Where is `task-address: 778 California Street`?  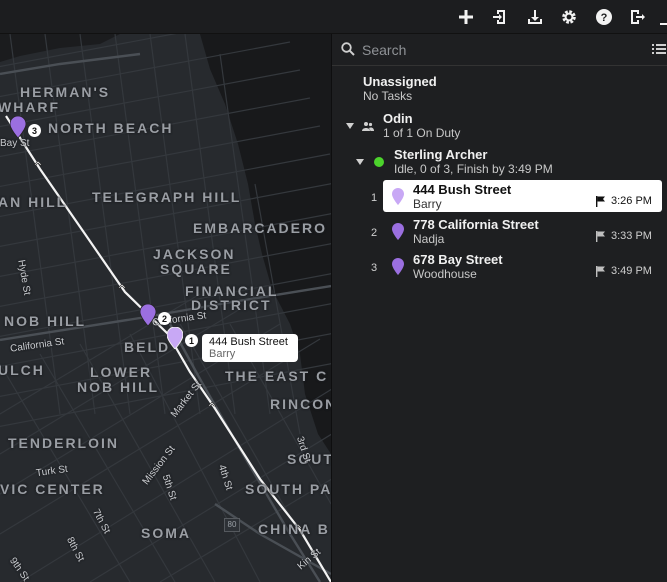 task-address: 778 California Street is located at coordinates (476, 224).